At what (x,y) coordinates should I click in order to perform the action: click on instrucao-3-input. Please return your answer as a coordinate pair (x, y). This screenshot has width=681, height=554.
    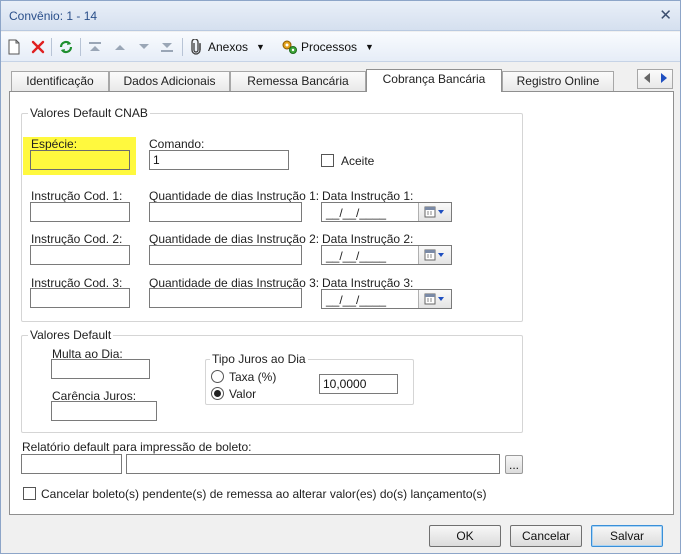
    Looking at the image, I should click on (80, 298).